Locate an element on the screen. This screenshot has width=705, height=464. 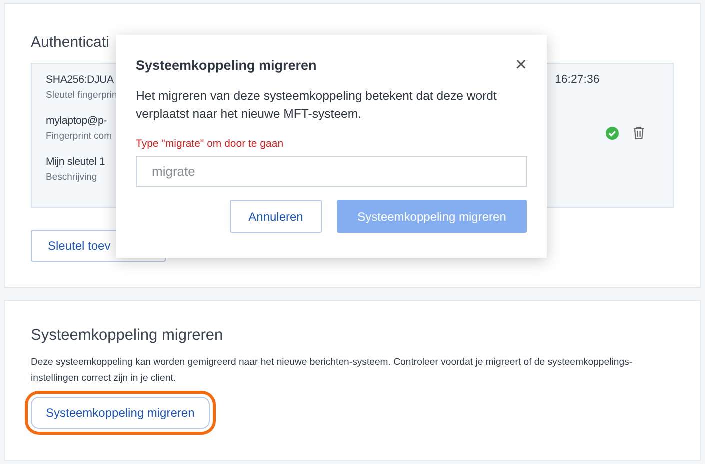
key-value: Mijn sleutel 1 is located at coordinates (76, 162).